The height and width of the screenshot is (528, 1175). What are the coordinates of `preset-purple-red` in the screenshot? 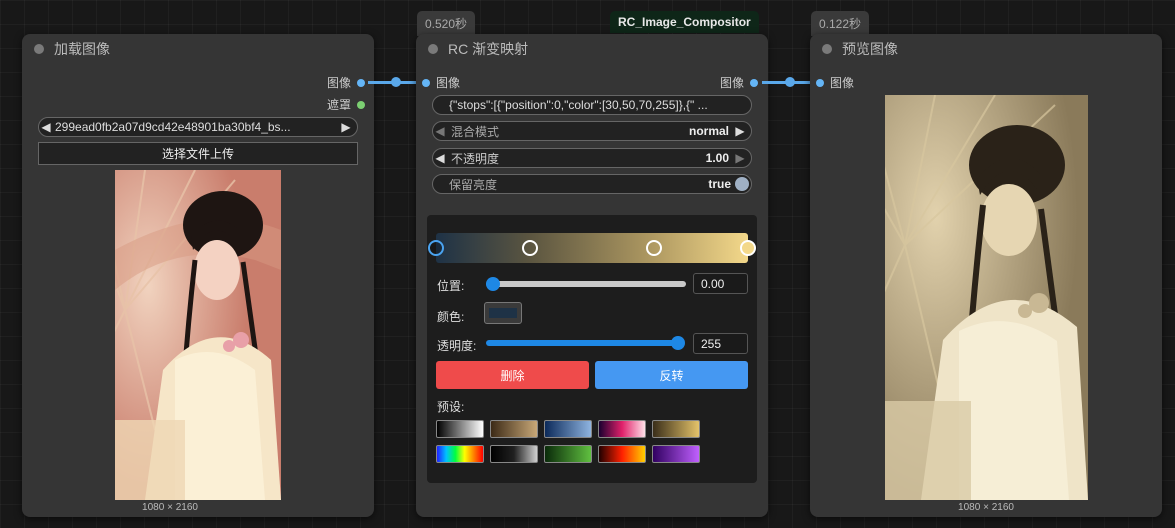 It's located at (622, 429).